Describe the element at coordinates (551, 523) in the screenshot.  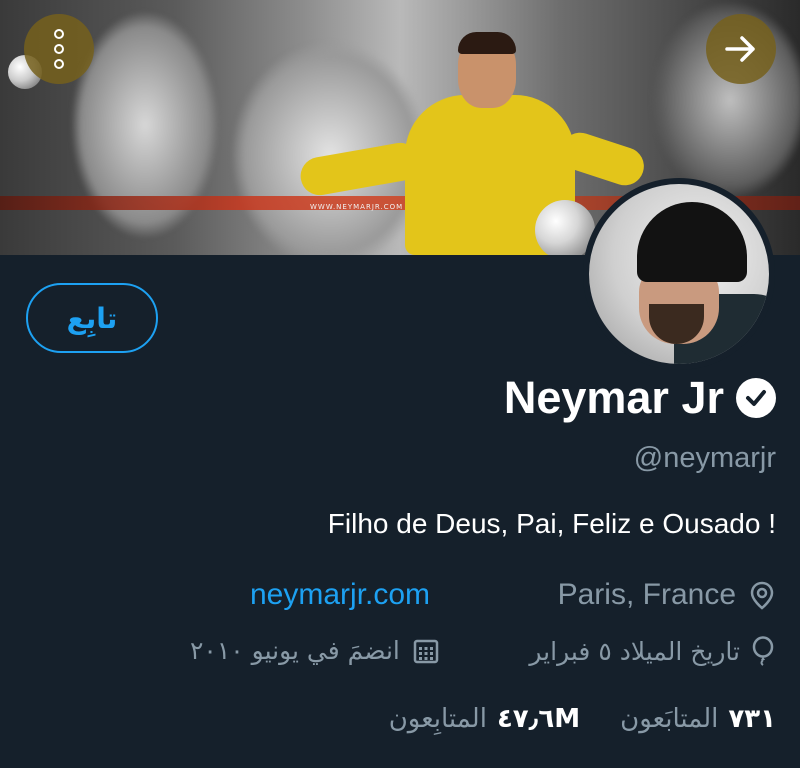
I see `profile-bio: Filho de Deus, Pai, Feliz e Ousado !` at that location.